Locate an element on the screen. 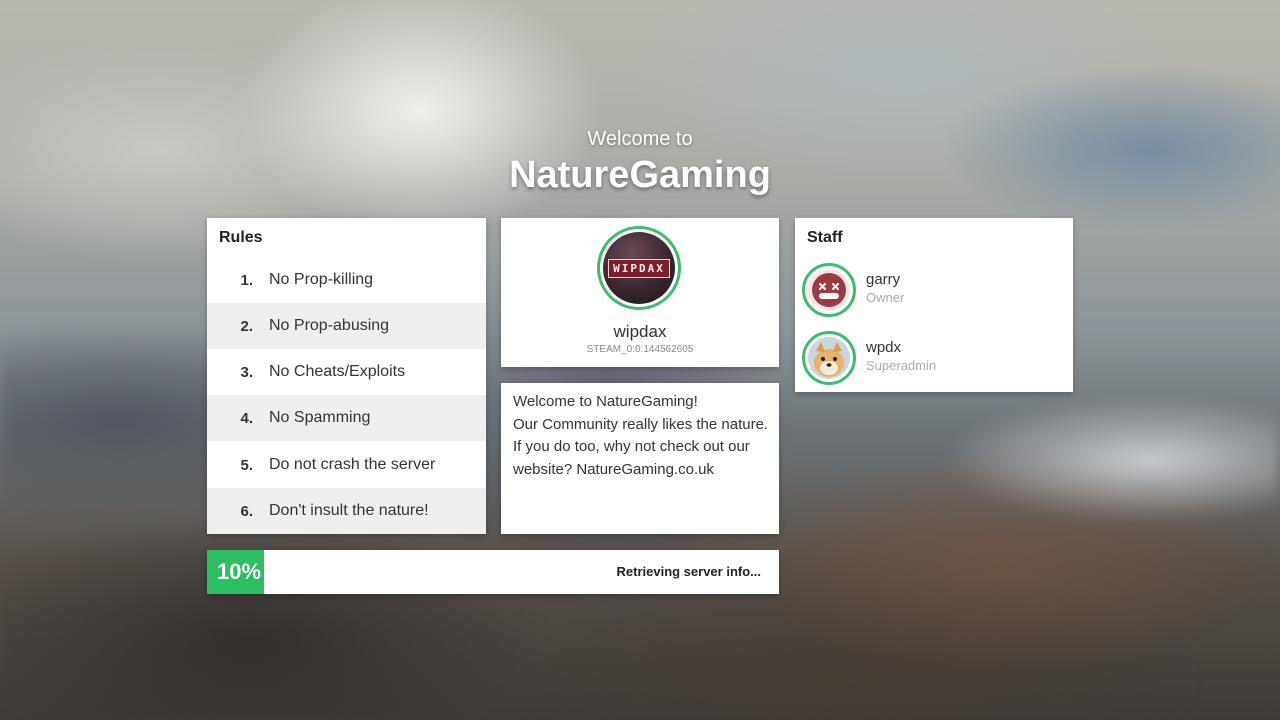 The width and height of the screenshot is (1280, 720). staff-member: wpdx Superadmin is located at coordinates (932, 358).